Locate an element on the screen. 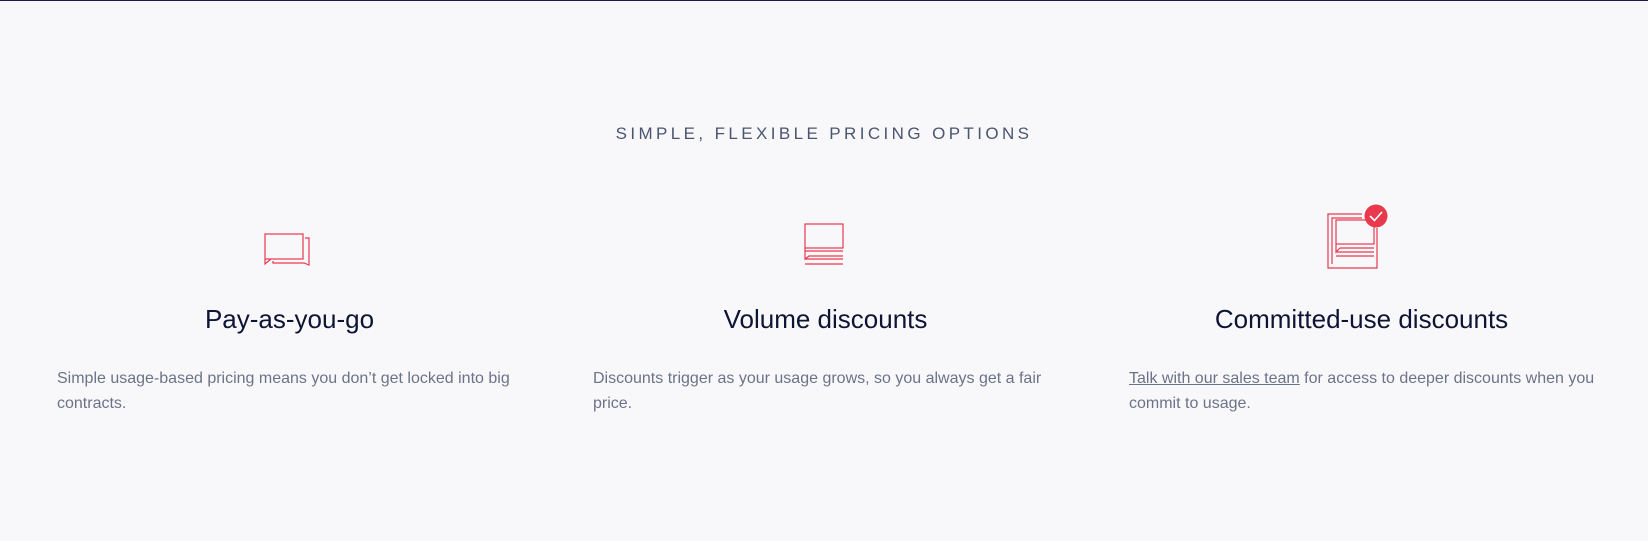 The width and height of the screenshot is (1648, 541). option-title: Pay-as-you-go is located at coordinates (289, 319).